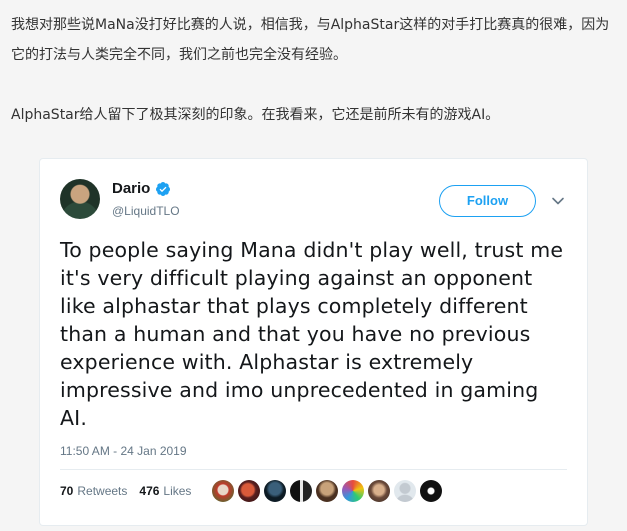  Describe the element at coordinates (255, 115) in the screenshot. I see `article-paragraph-2: AlphaStar给人留下了极其深刻的印象。在我看来，它还是前所未有的游戏AI。` at that location.